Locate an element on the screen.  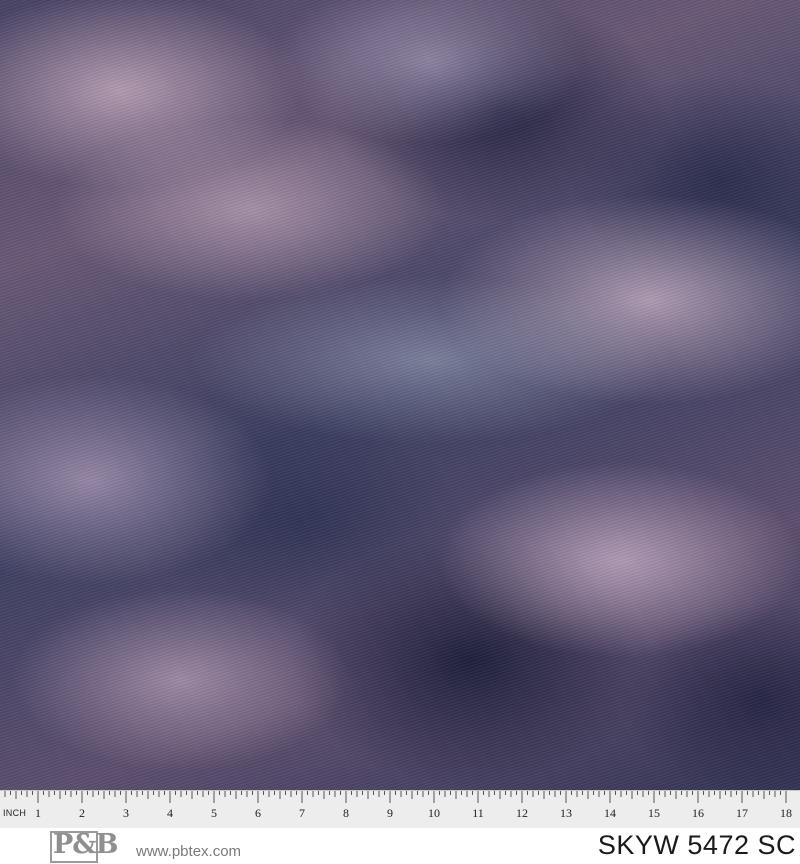
ruler-number: 1 is located at coordinates (38, 813).